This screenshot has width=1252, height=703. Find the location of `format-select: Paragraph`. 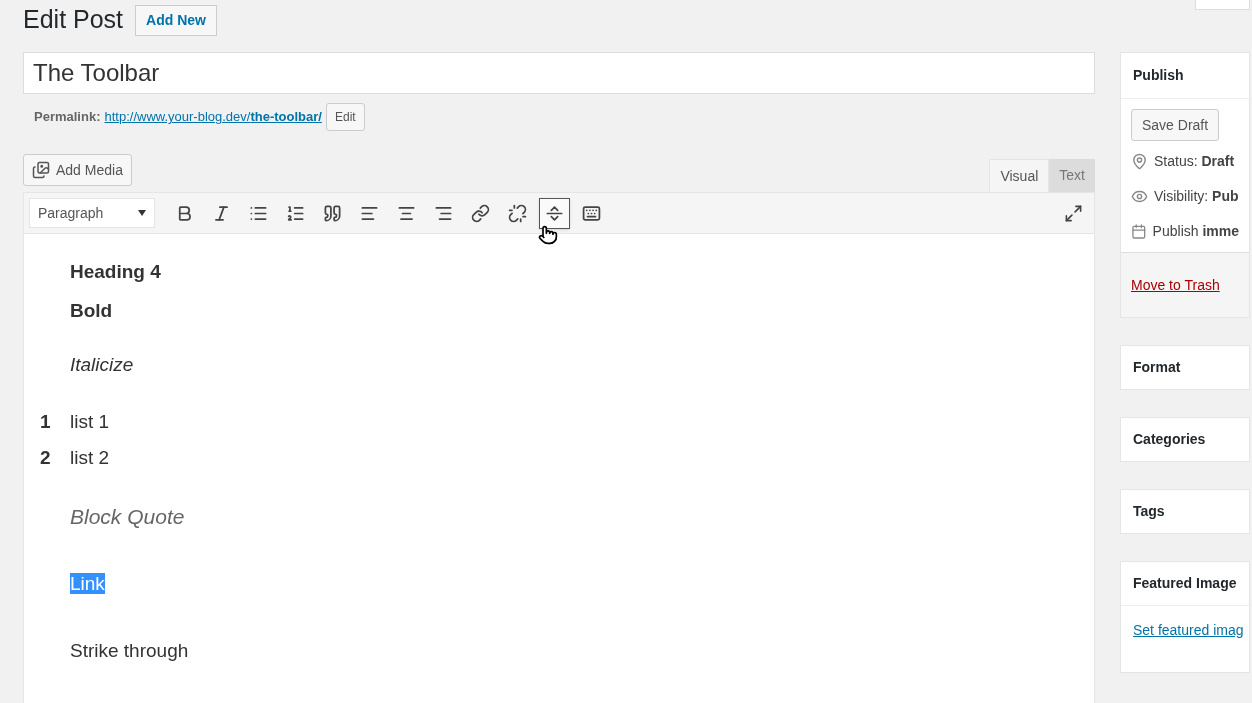

format-select: Paragraph is located at coordinates (92, 213).